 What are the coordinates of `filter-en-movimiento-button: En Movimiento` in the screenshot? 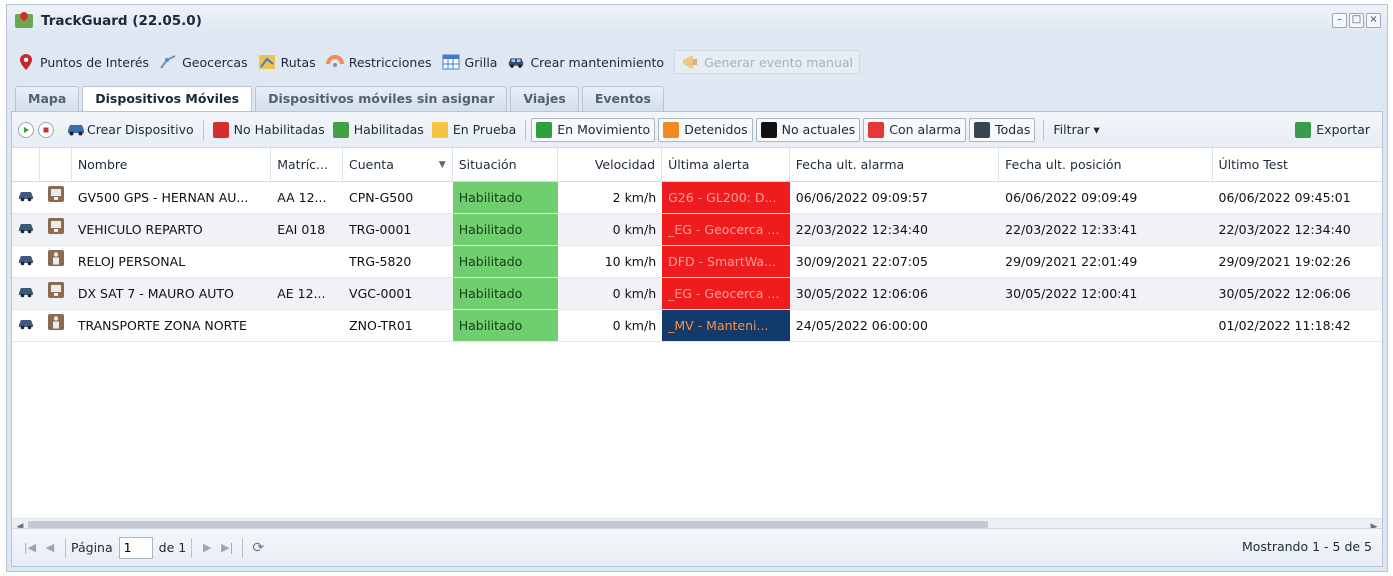 It's located at (593, 129).